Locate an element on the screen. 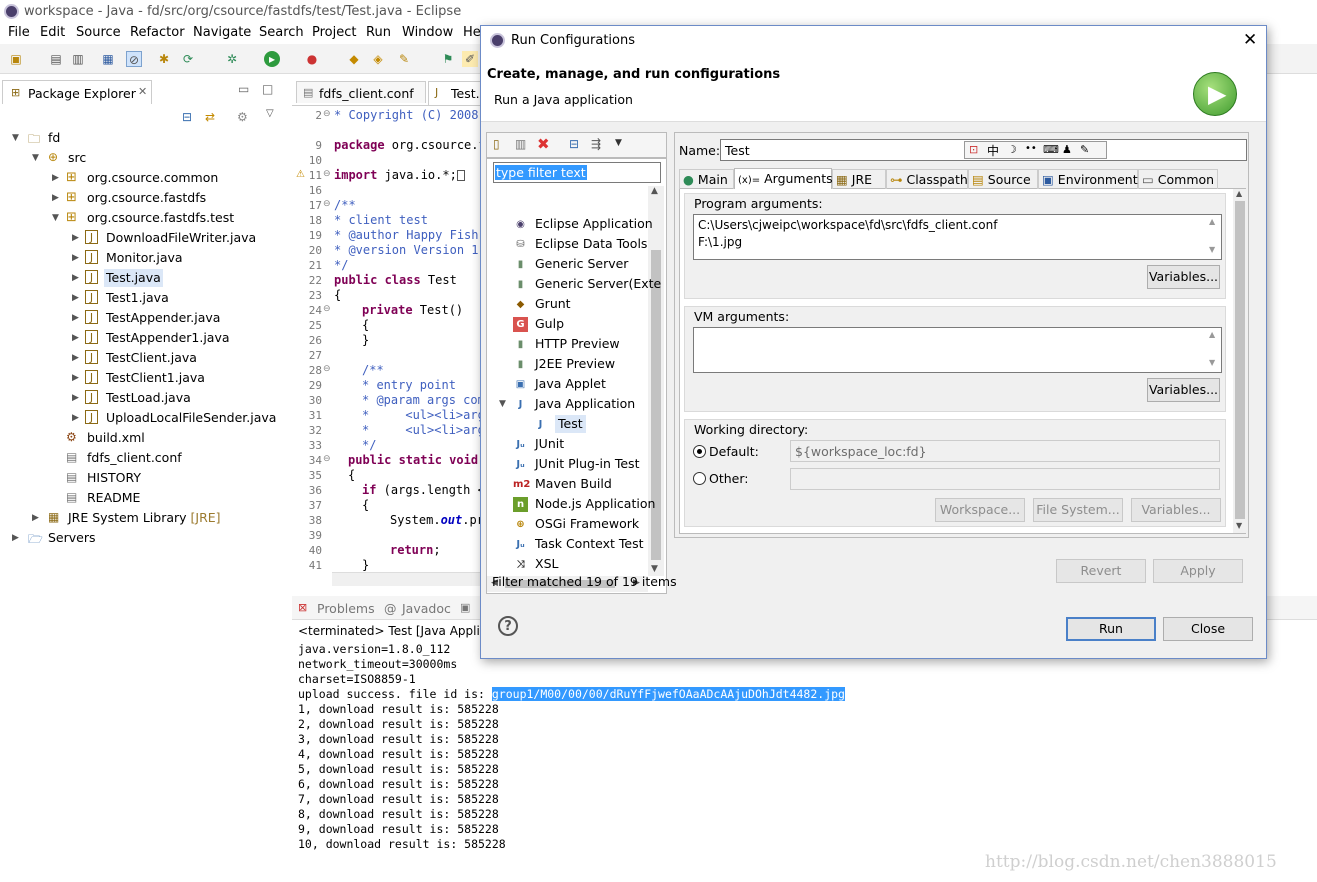  revert-button: Revert is located at coordinates (1101, 571).